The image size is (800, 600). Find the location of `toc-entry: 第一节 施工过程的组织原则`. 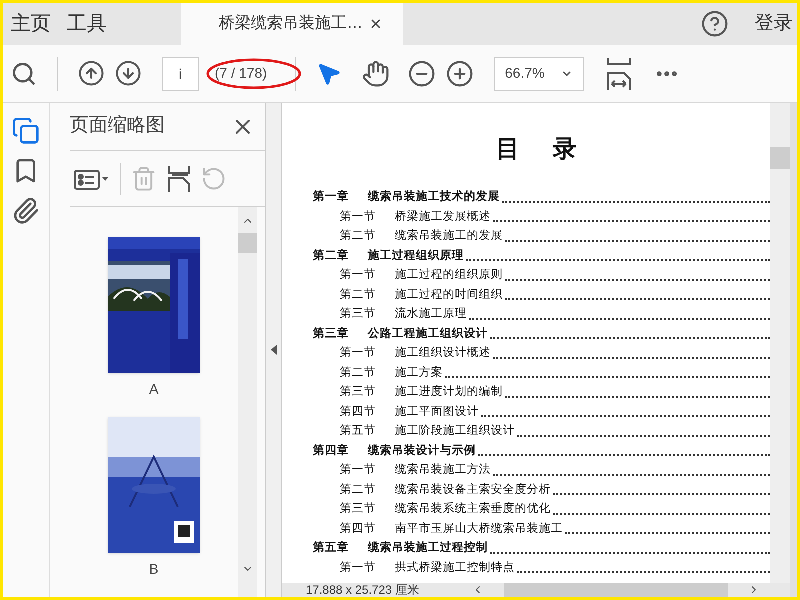

toc-entry: 第一节 施工过程的组织原则 is located at coordinates (541, 274).